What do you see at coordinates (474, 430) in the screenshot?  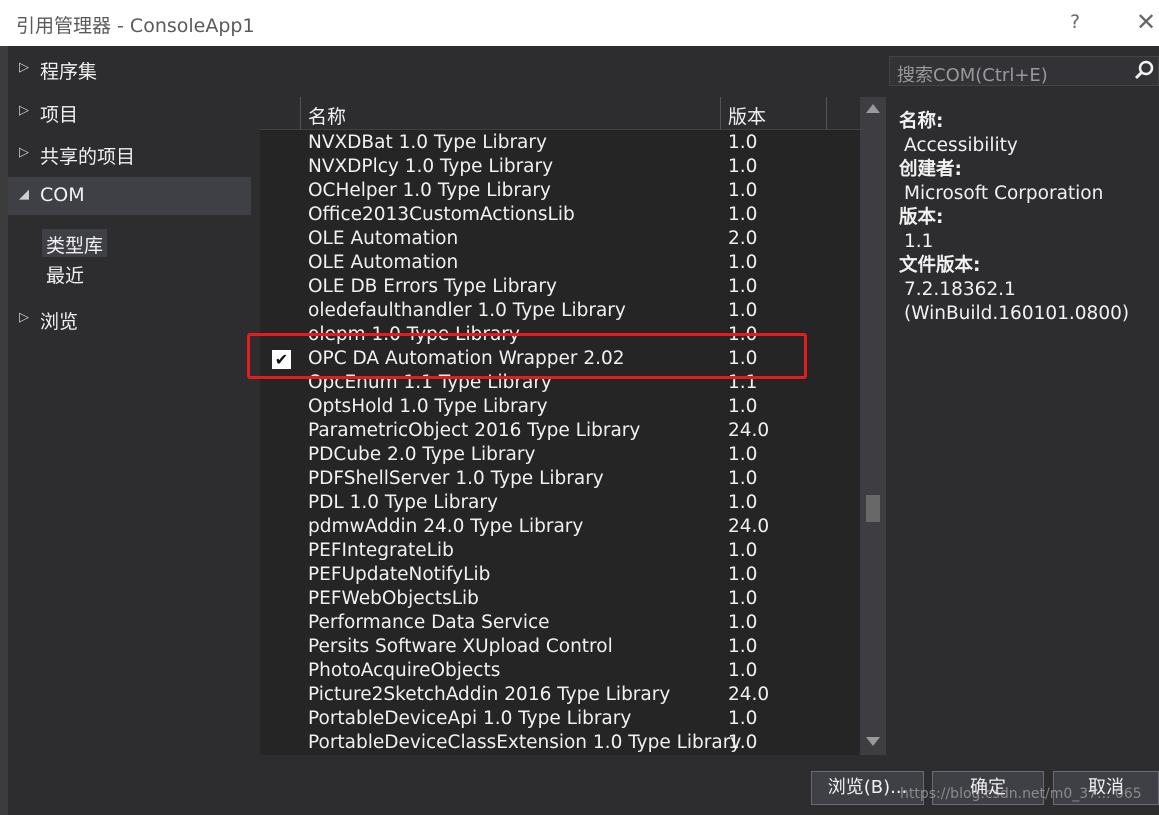 I see `row-name: ParametricObject 2016 Type Library` at bounding box center [474, 430].